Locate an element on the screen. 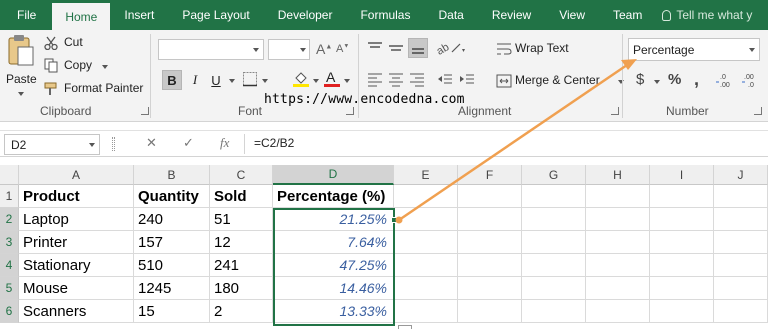  cell-h3 is located at coordinates (618, 242).